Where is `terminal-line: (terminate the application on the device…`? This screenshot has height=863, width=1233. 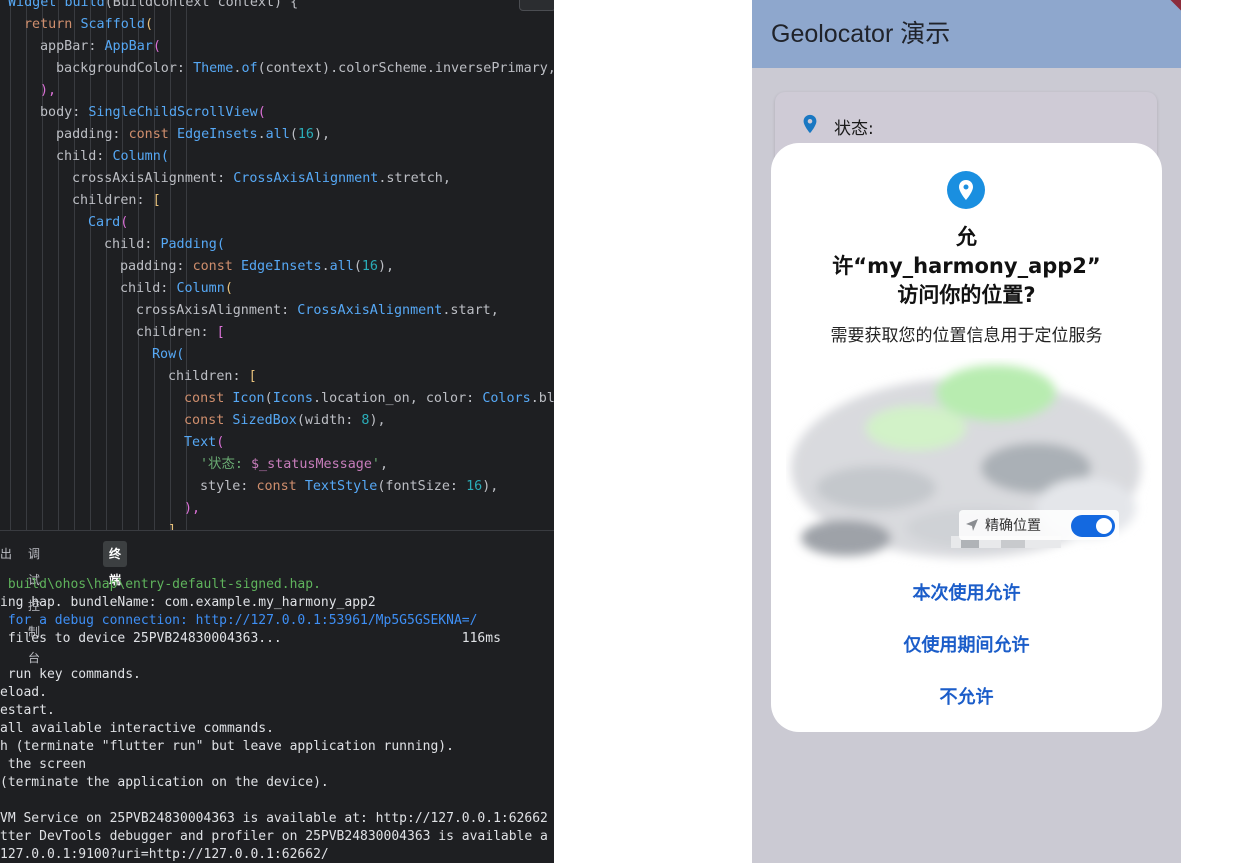
terminal-line: (terminate the application on the device… is located at coordinates (164, 782).